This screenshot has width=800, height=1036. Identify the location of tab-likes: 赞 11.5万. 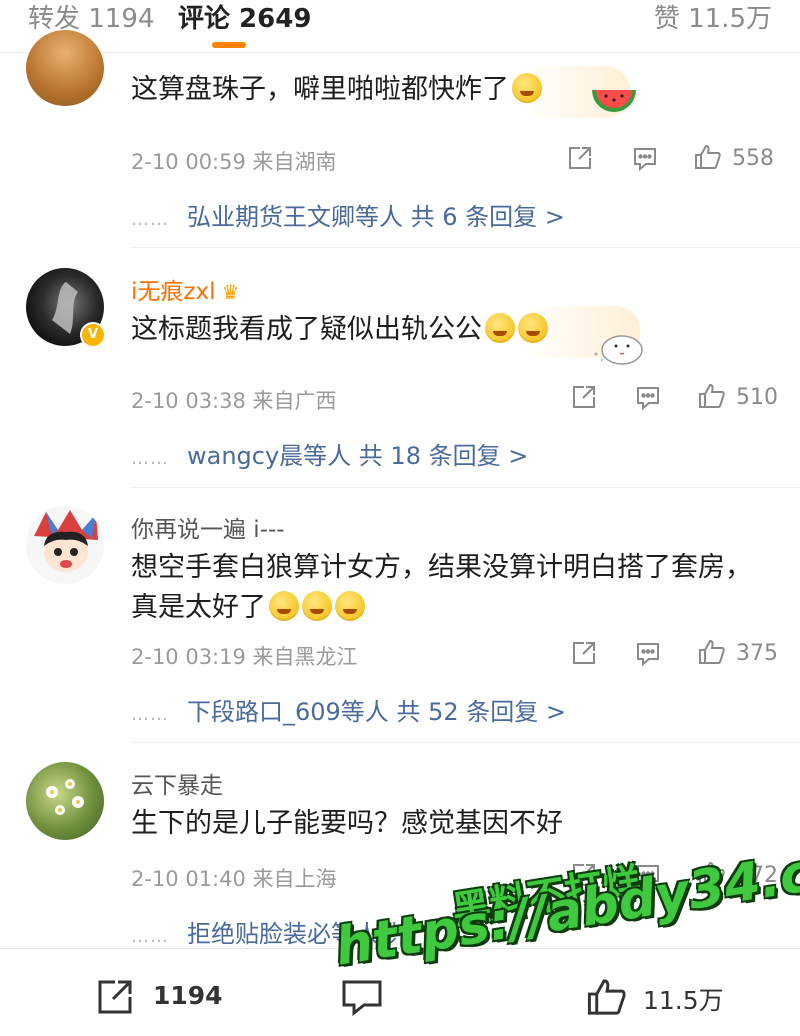
(713, 19).